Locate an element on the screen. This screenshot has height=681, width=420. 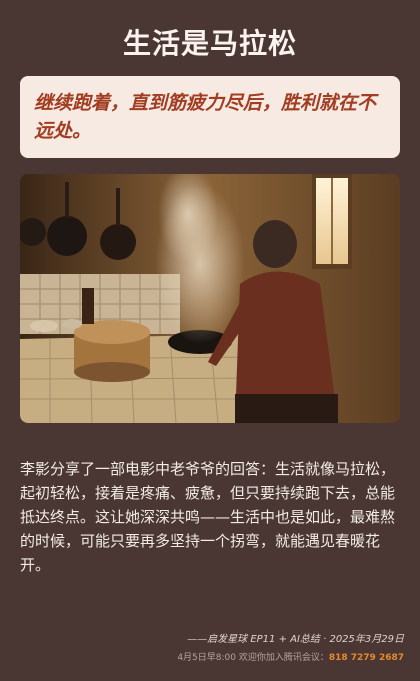
meeting-notice: 4月5日早8:00 欢迎你加入腾讯会议：818 7279 2687 is located at coordinates (290, 656).